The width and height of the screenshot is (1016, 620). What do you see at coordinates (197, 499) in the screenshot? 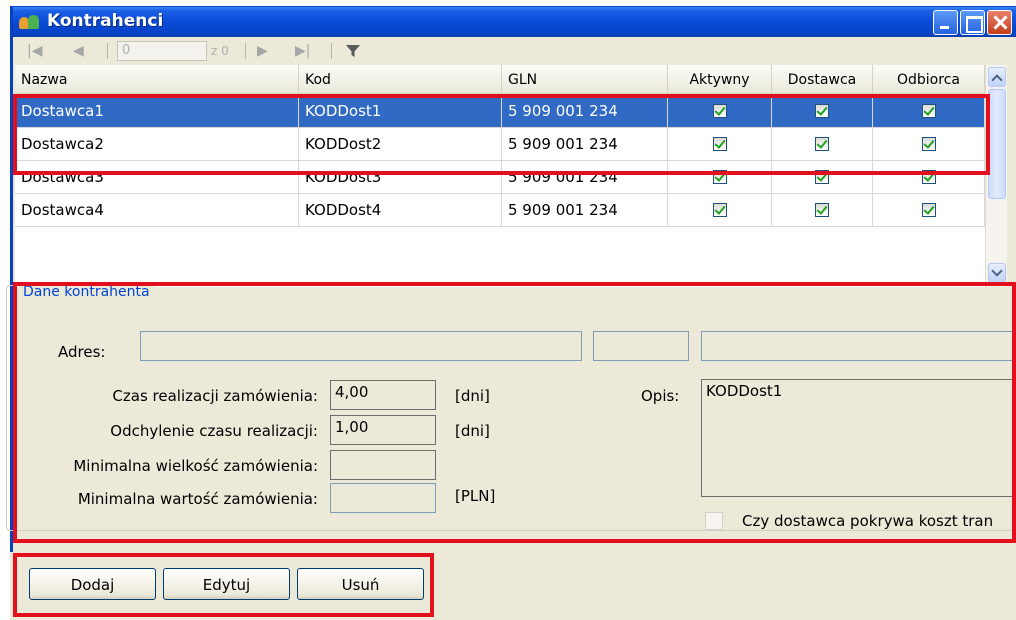
I see `min-wartosc-label: Minimalna wartość zamówienia:` at bounding box center [197, 499].